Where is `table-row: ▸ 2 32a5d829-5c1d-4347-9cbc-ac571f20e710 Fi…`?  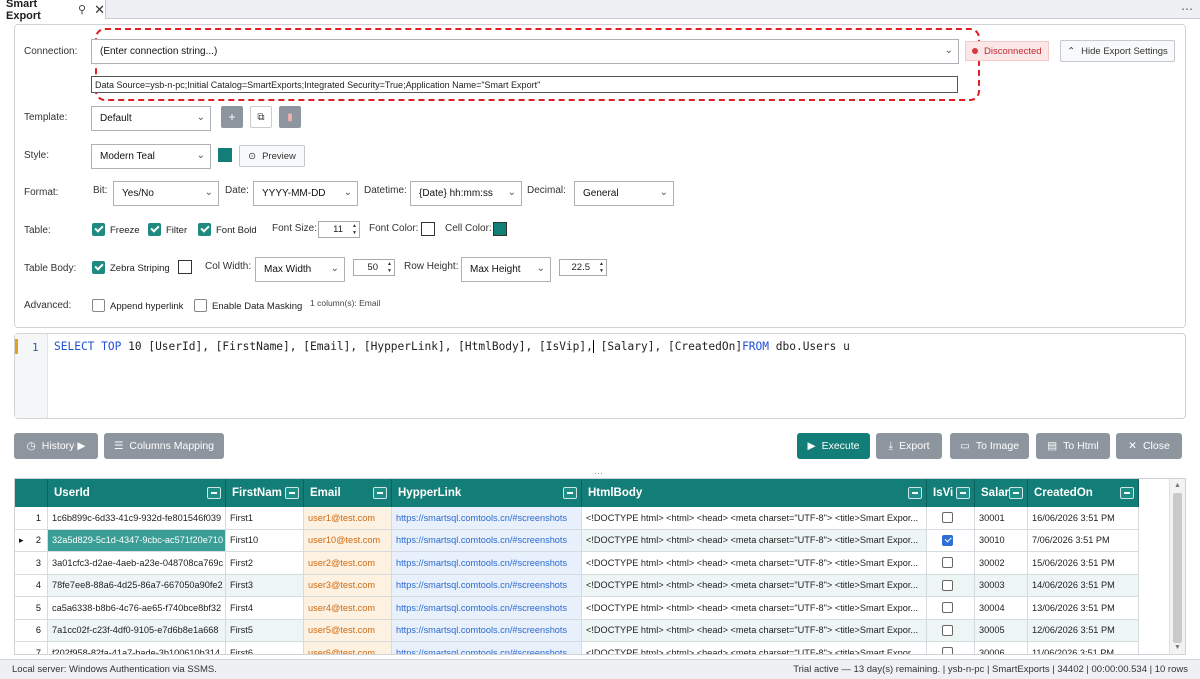 table-row: ▸ 2 32a5d829-5c1d-4347-9cbc-ac571f20e710 Fi… is located at coordinates (577, 540).